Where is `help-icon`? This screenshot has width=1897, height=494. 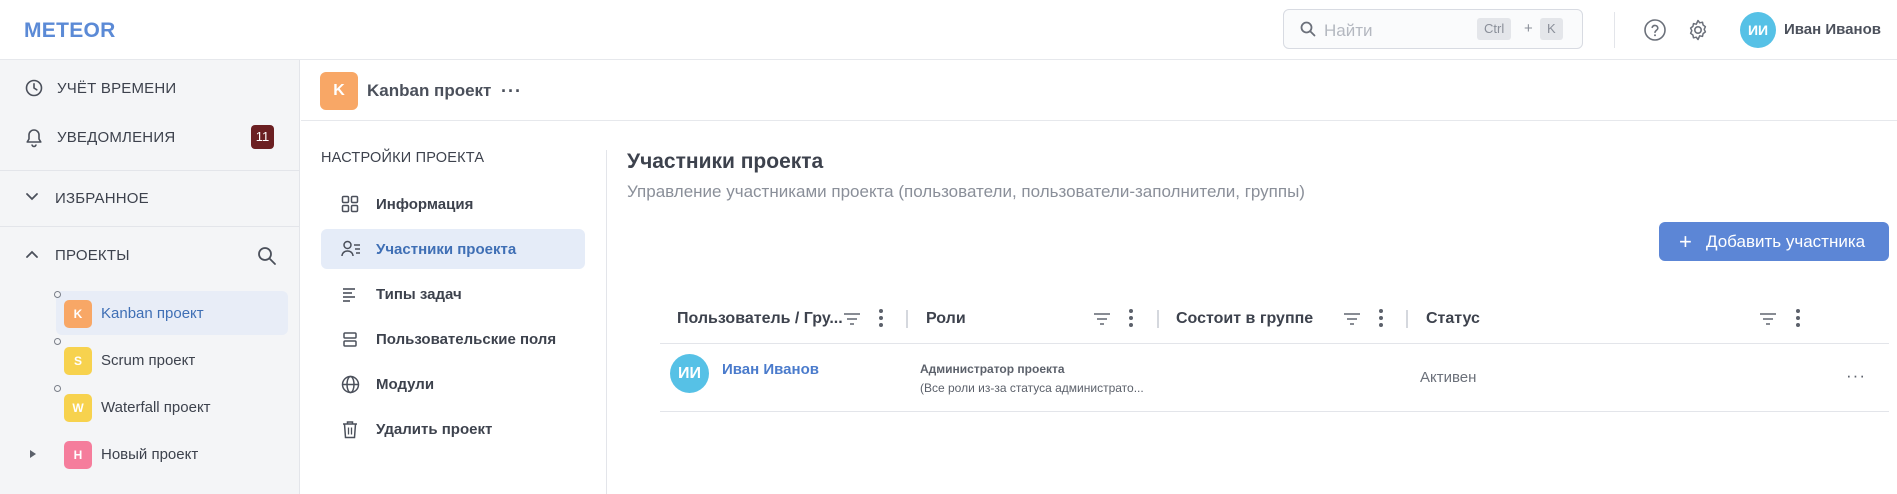
help-icon is located at coordinates (1655, 30).